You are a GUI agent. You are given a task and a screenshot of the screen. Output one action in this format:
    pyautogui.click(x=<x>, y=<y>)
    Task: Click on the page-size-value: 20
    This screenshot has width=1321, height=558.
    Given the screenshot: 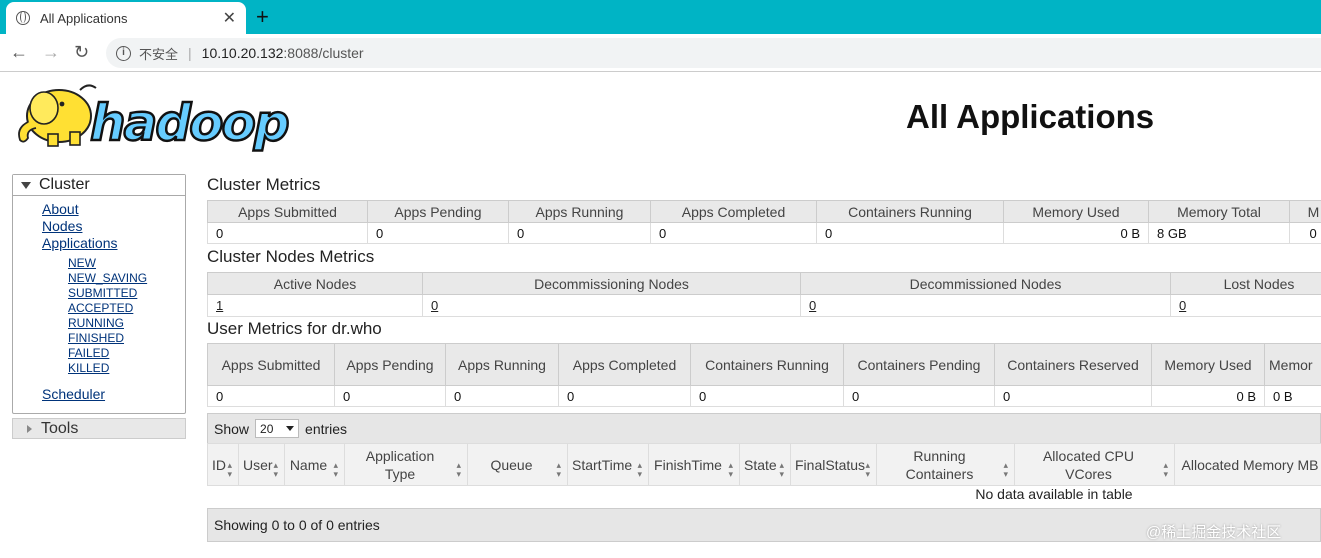 What is the action you would take?
    pyautogui.click(x=267, y=428)
    